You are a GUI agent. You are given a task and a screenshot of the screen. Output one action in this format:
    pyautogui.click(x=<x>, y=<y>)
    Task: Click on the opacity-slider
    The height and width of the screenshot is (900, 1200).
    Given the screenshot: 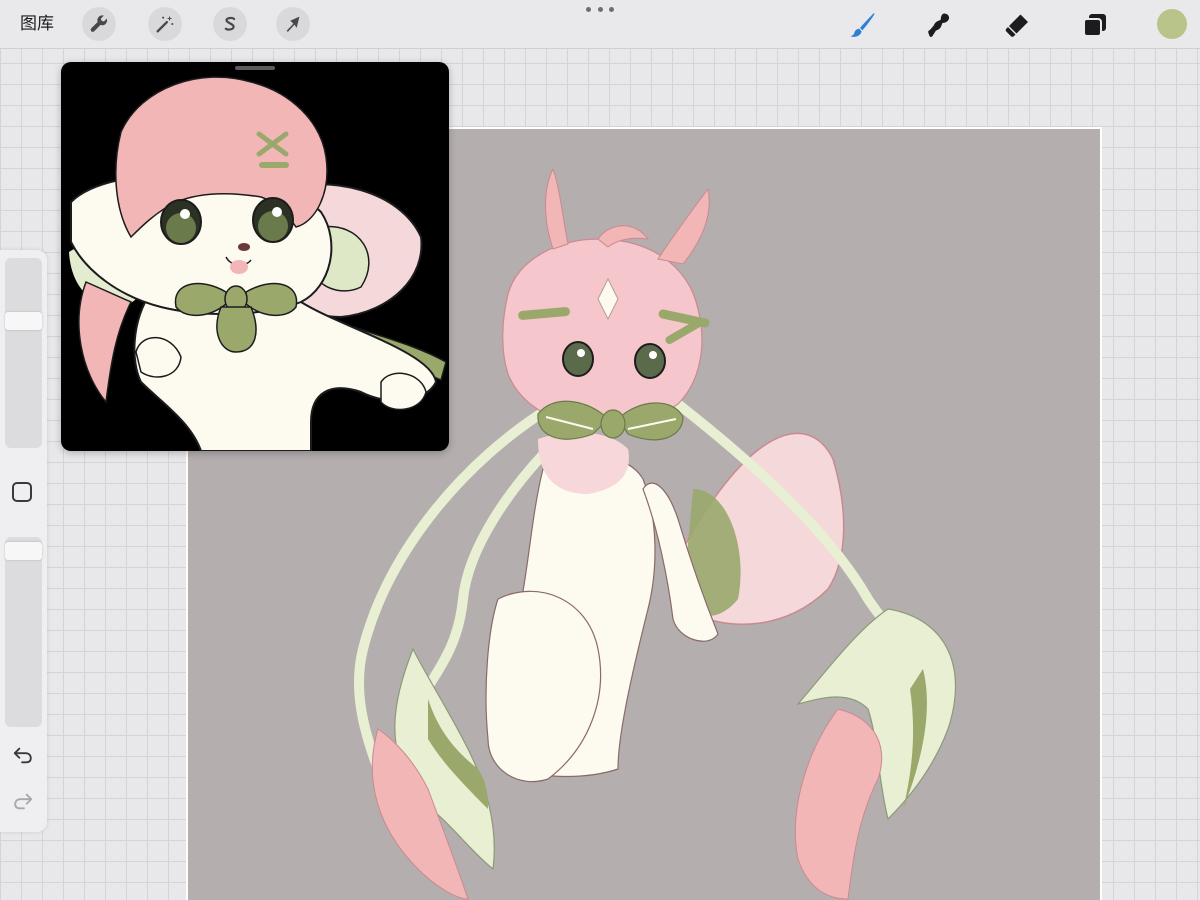 What is the action you would take?
    pyautogui.click(x=23, y=632)
    